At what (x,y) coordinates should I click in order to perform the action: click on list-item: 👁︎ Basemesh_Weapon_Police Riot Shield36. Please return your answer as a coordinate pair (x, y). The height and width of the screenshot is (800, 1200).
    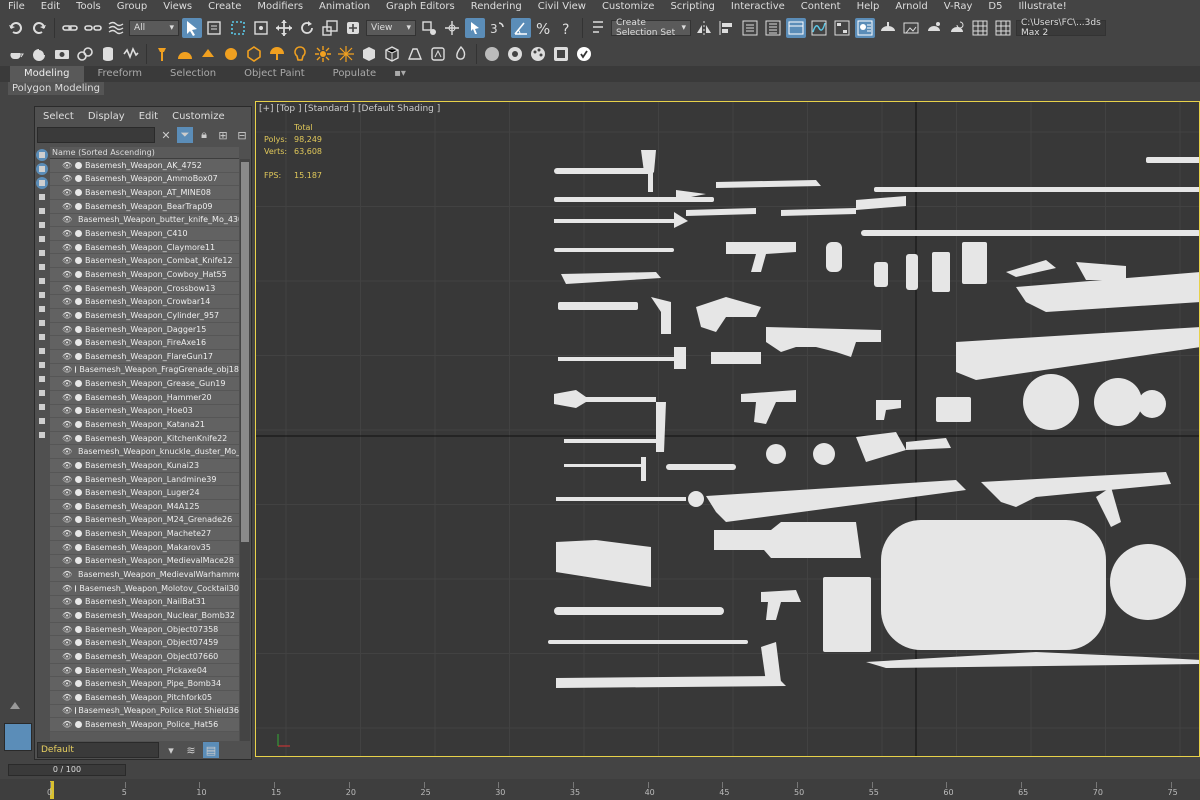
    Looking at the image, I should click on (144, 711).